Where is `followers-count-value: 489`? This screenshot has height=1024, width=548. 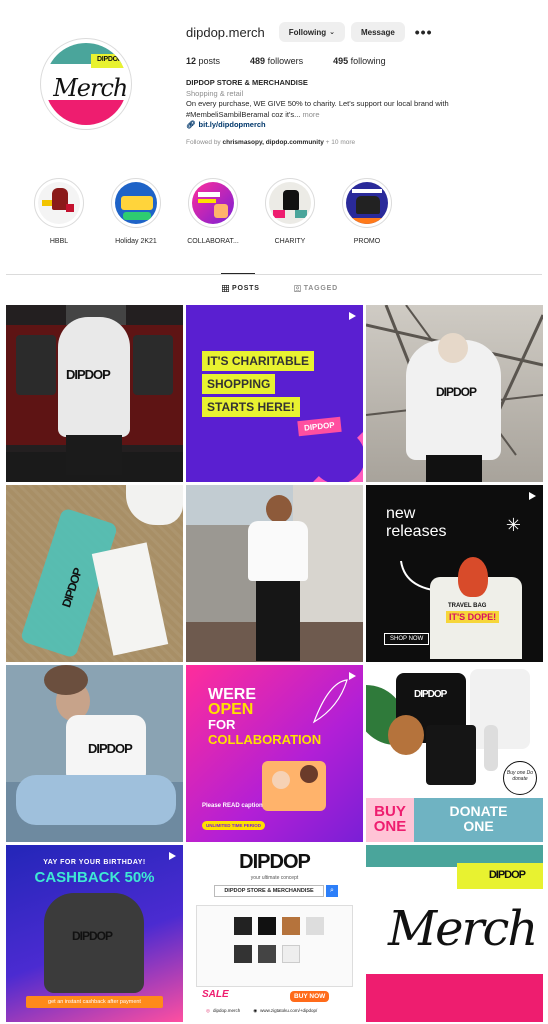 followers-count-value: 489 is located at coordinates (258, 61).